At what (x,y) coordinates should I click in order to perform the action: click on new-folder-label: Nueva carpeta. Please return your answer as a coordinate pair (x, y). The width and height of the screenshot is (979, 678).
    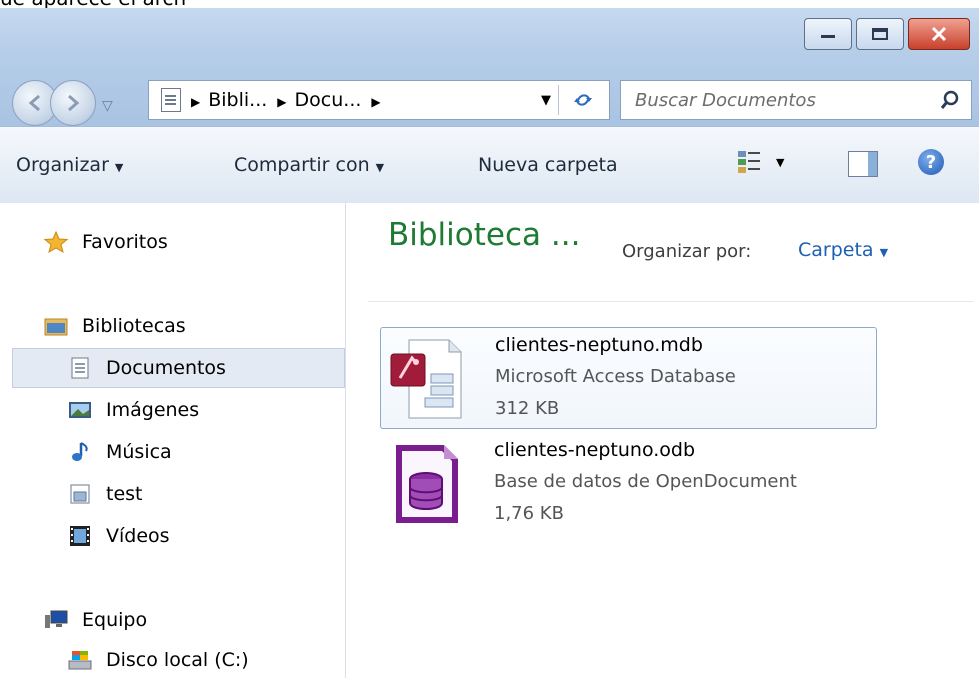
    Looking at the image, I should click on (548, 165).